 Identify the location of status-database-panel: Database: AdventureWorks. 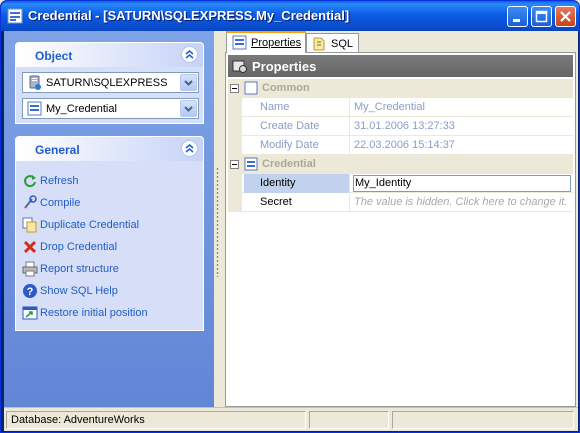
(156, 420).